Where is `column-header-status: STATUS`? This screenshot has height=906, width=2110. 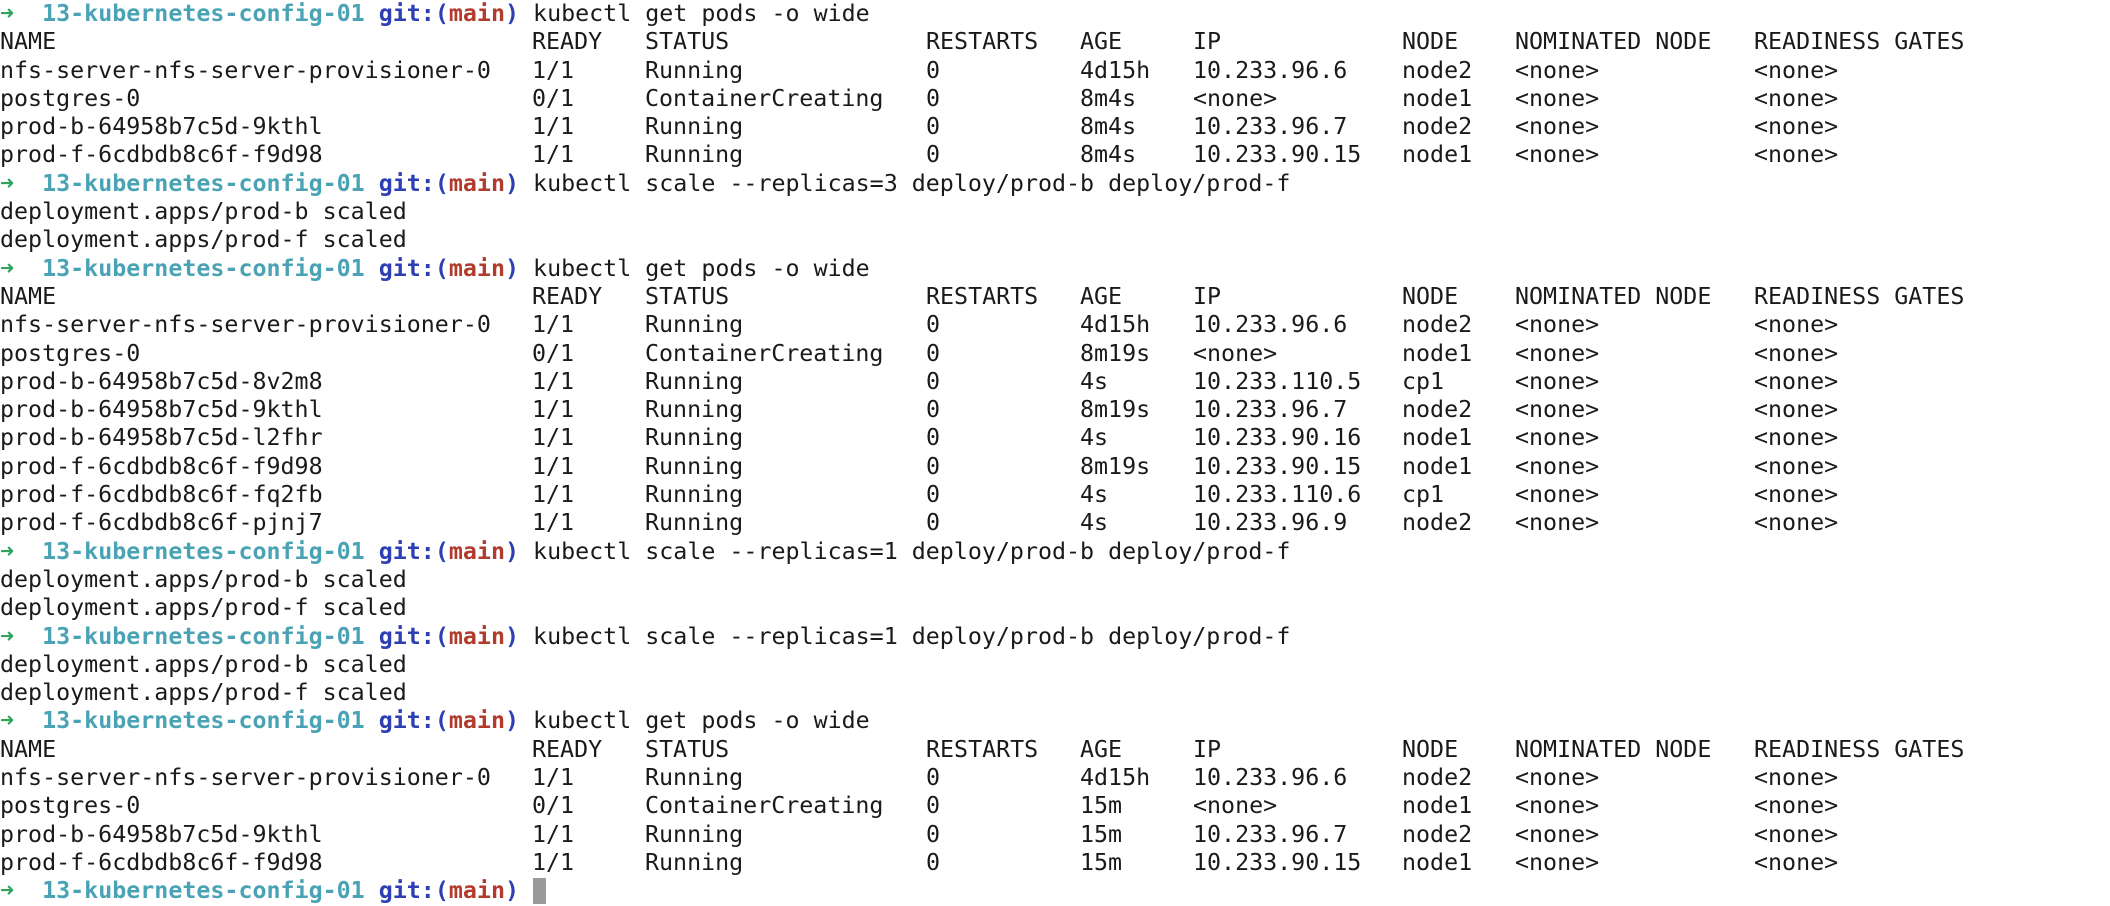 column-header-status: STATUS is located at coordinates (687, 42).